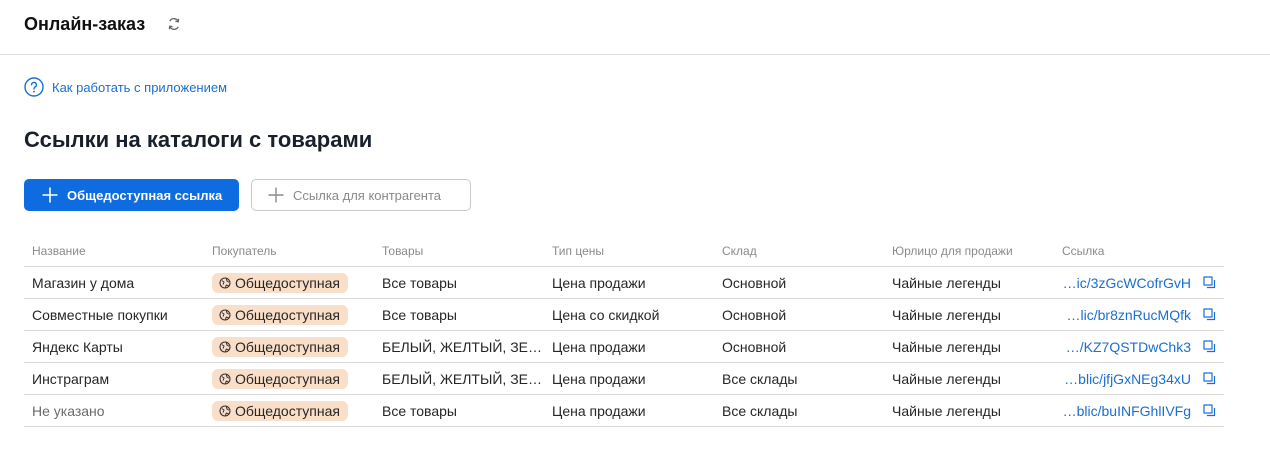 The image size is (1270, 471). Describe the element at coordinates (1127, 411) in the screenshot. I see `catalog-link: …blic/buINFGhlIVFg` at that location.